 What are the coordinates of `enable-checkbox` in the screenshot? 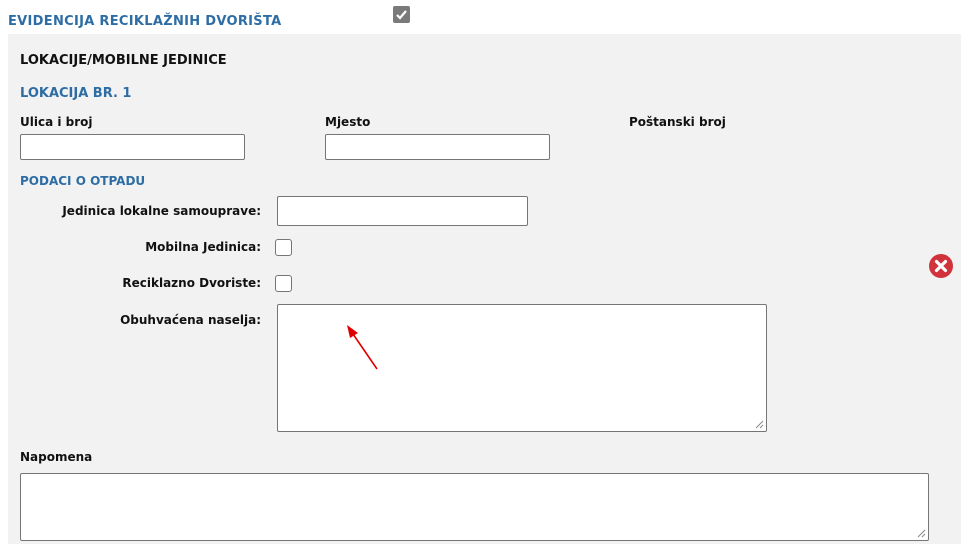 It's located at (401, 14).